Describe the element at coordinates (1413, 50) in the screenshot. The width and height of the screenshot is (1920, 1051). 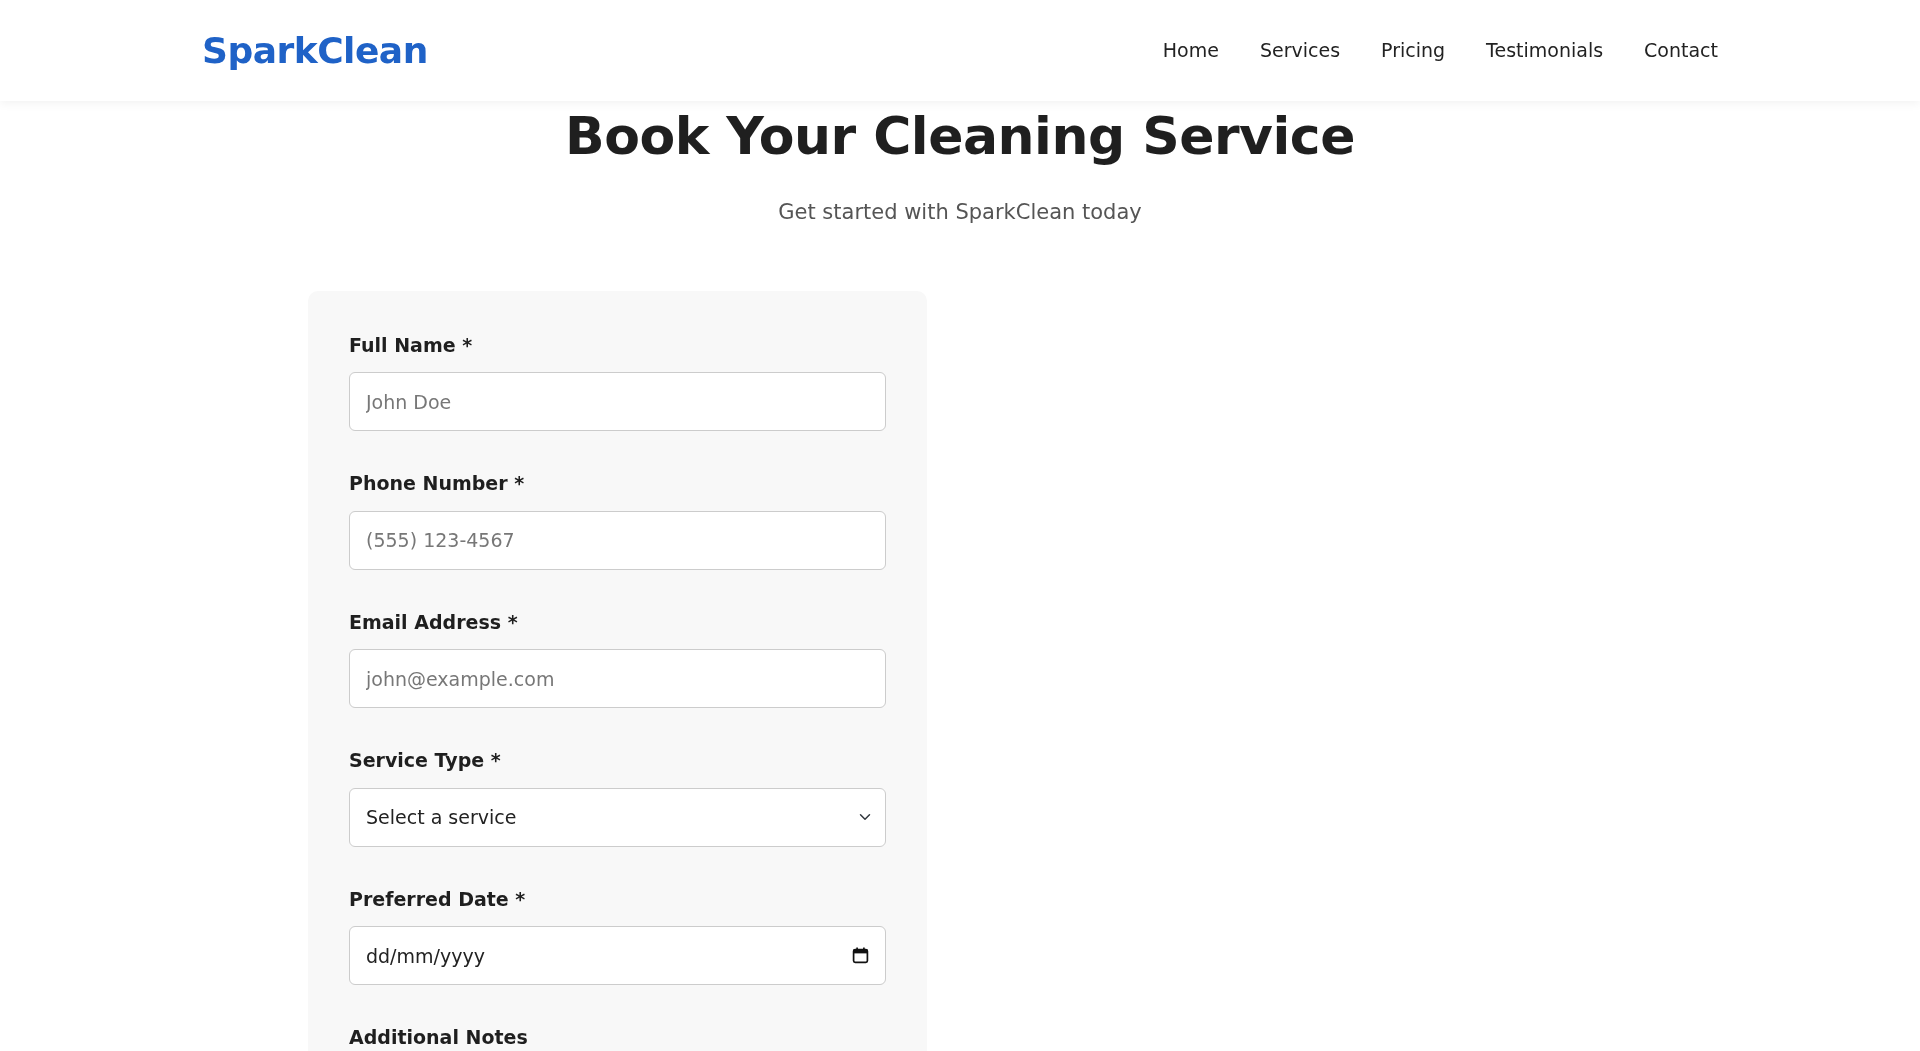
I see `nav-link: Pricing` at that location.